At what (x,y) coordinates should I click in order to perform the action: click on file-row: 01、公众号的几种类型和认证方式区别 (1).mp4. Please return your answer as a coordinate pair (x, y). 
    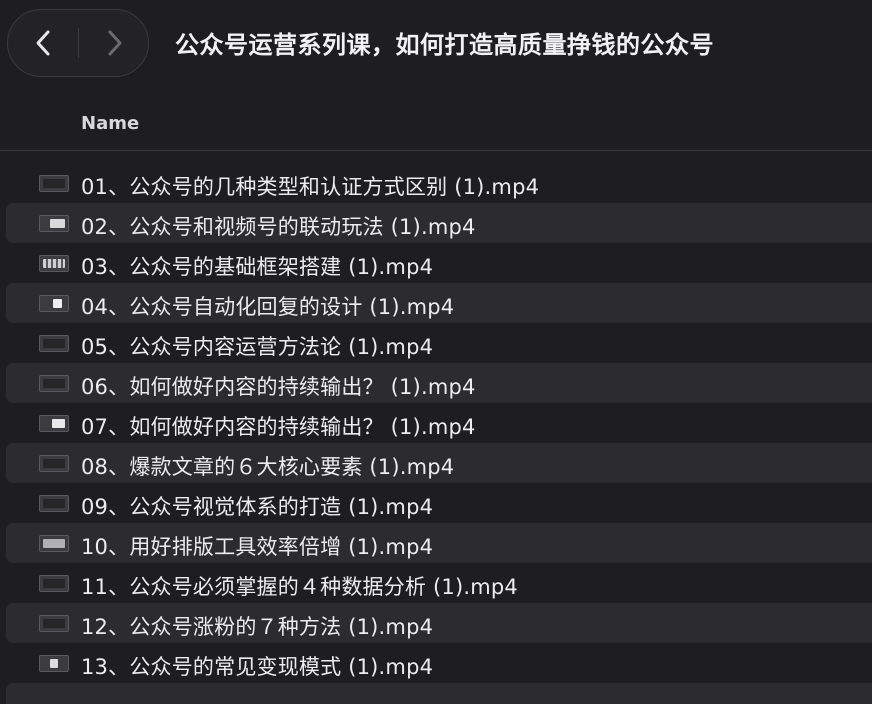
    Looking at the image, I should click on (439, 183).